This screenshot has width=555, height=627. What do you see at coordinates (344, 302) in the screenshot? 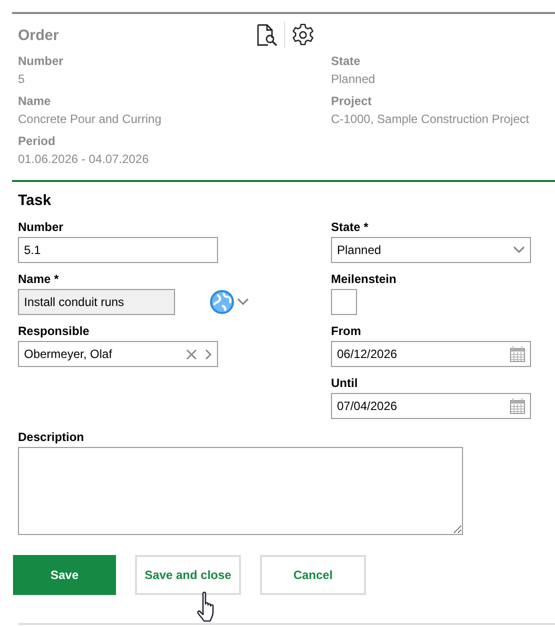
I see `milestone-checkbox` at bounding box center [344, 302].